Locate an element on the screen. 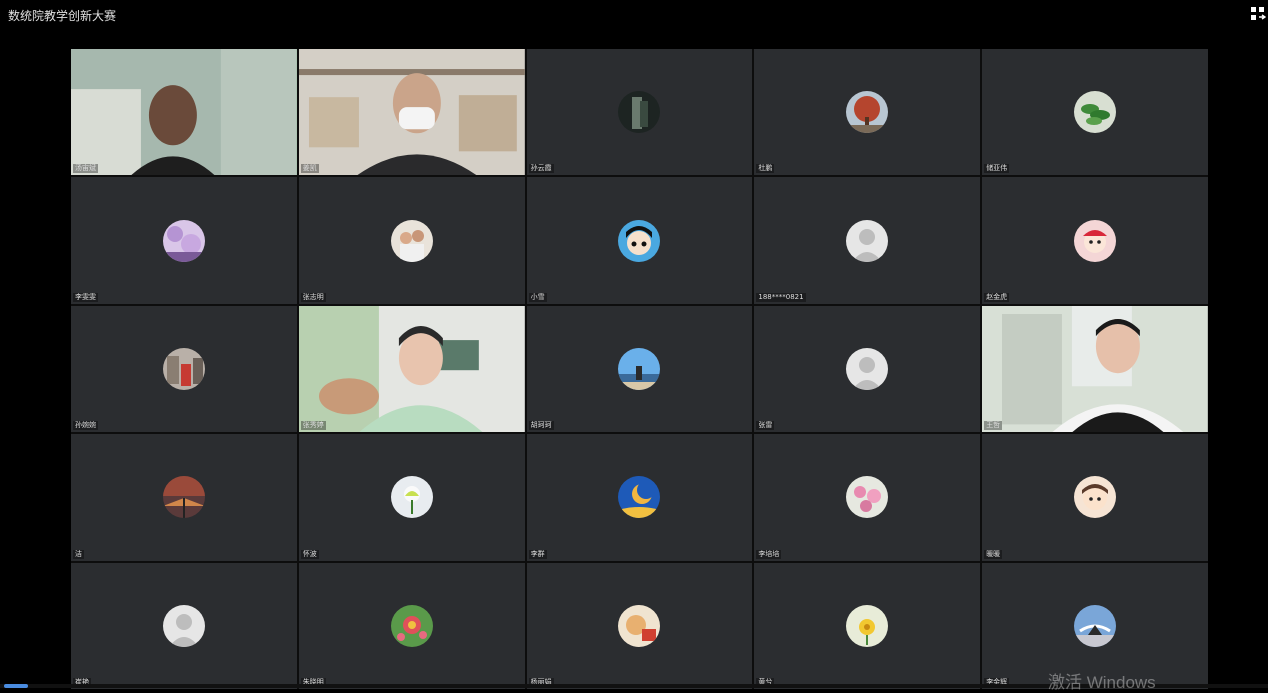 This screenshot has height=693, width=1268. participant-name: 暖暖 is located at coordinates (993, 554).